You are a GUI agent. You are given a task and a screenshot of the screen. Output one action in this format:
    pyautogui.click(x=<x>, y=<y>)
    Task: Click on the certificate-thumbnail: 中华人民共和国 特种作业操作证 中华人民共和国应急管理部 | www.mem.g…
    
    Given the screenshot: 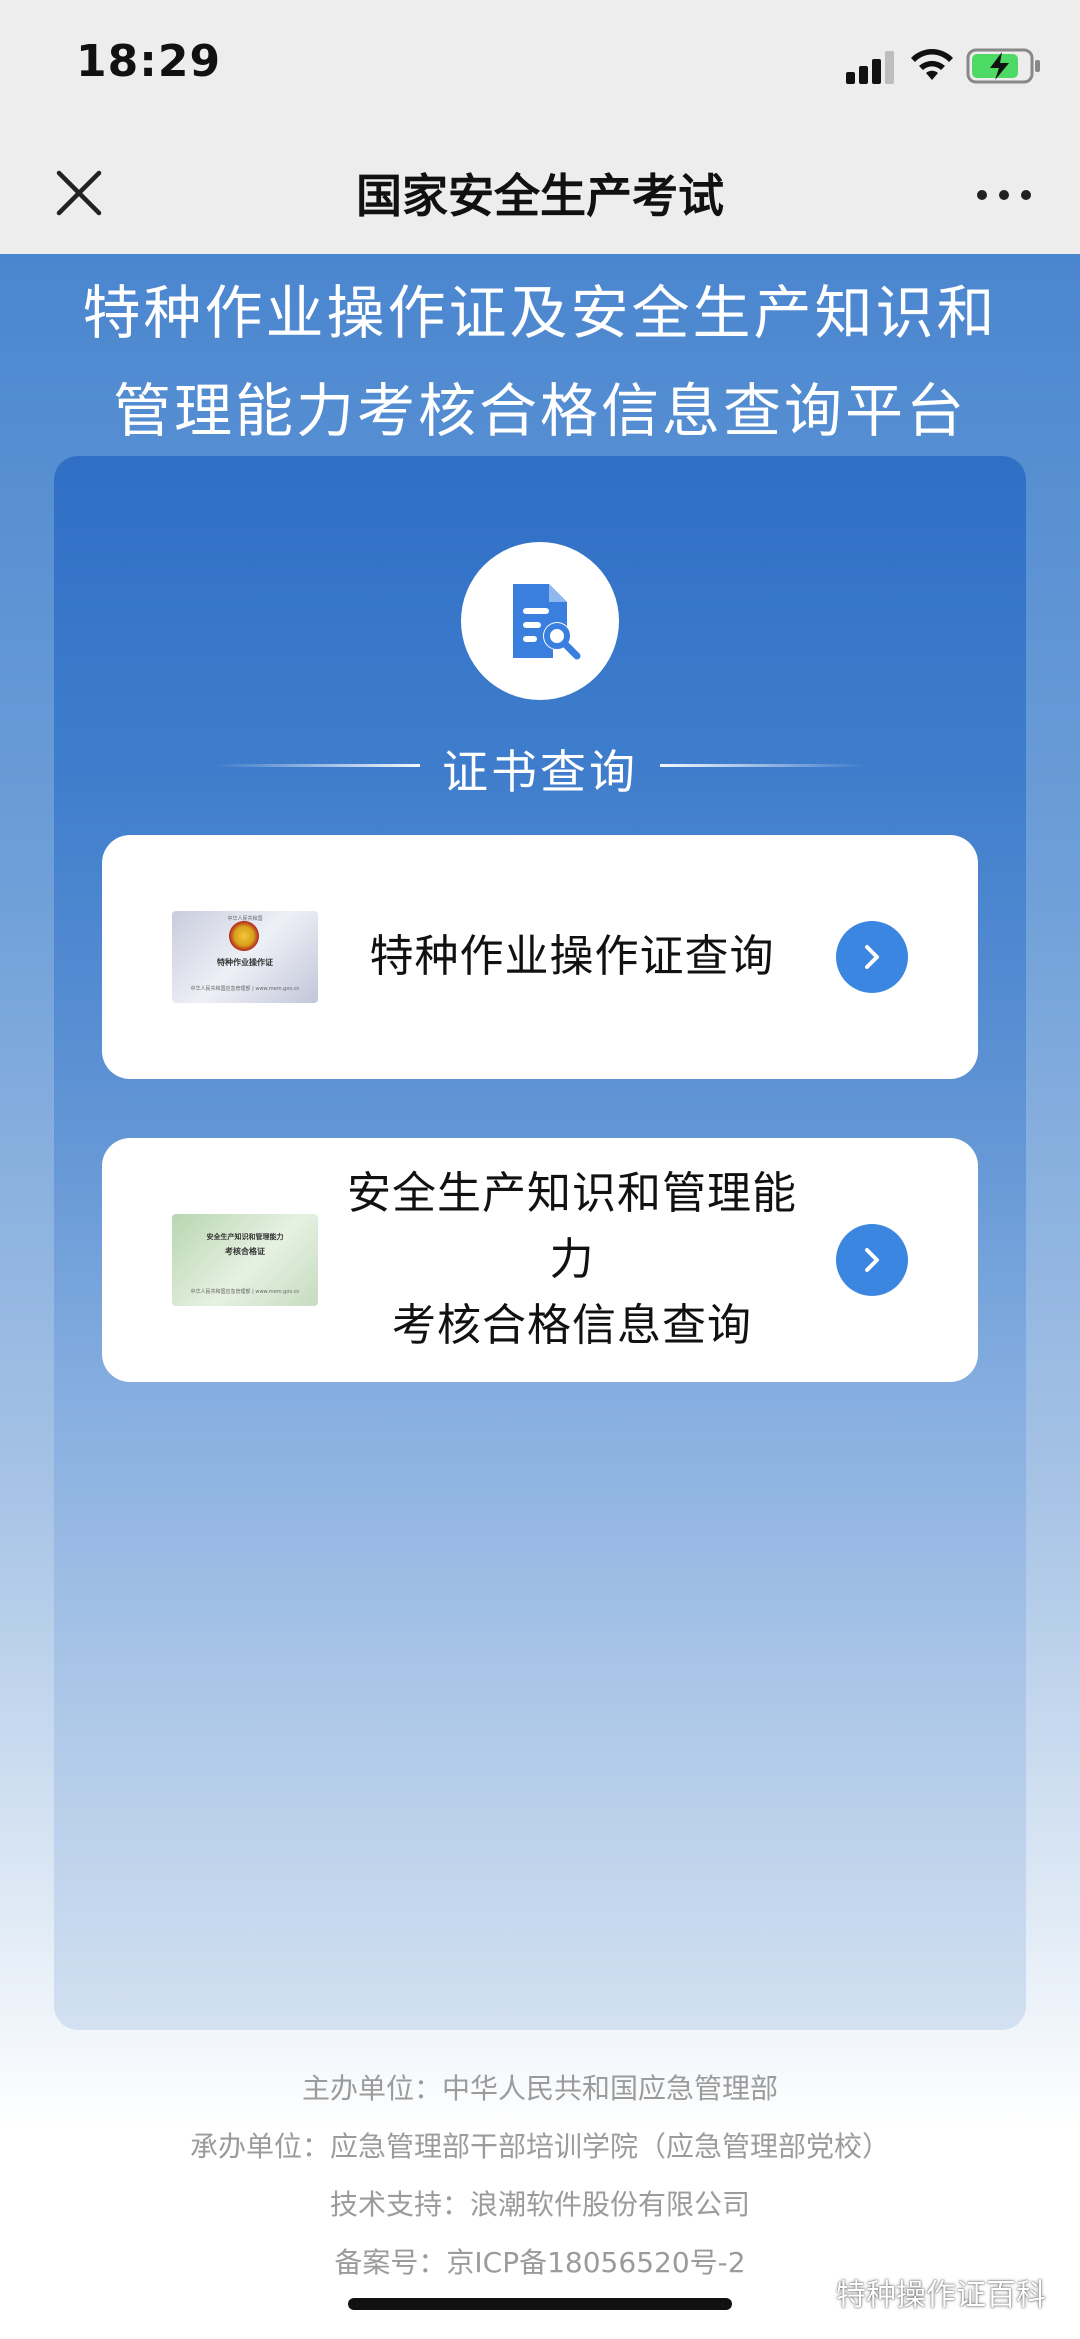 What is the action you would take?
    pyautogui.click(x=245, y=957)
    